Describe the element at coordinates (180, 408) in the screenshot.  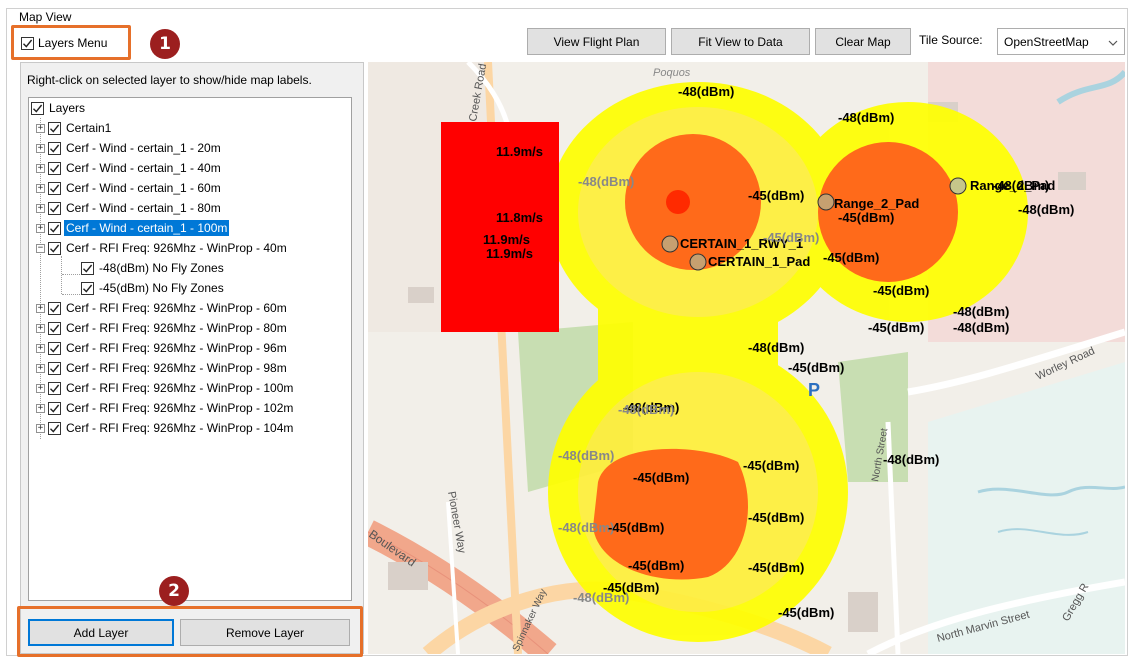
I see `tree-row-label: Cerf - RFI Freq: 926Mhz - WinProp - 102m` at that location.